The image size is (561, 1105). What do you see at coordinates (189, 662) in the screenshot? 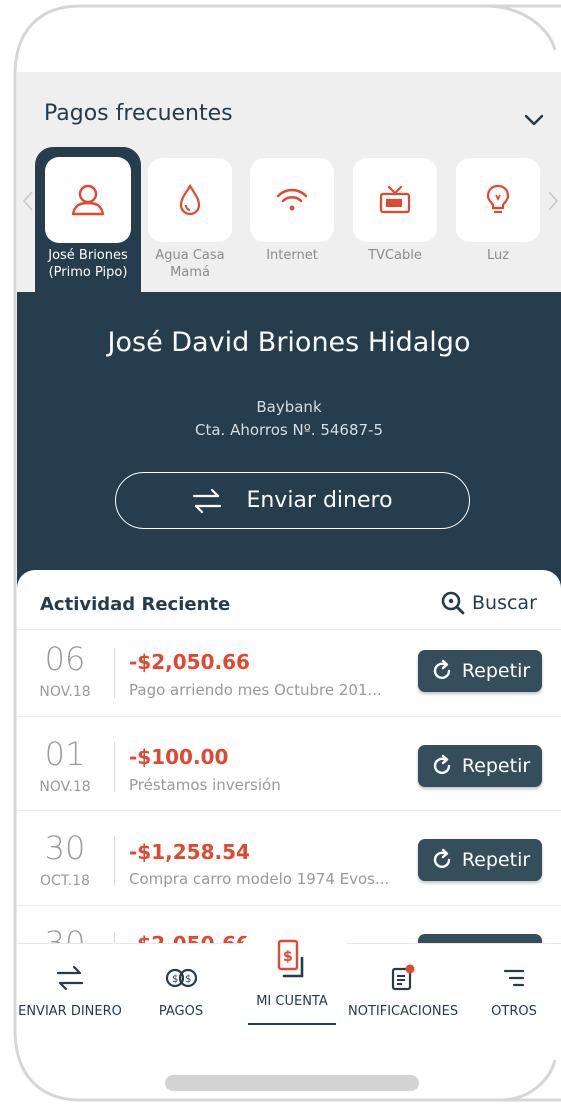
I see `activity-amount: -$2,050.66` at bounding box center [189, 662].